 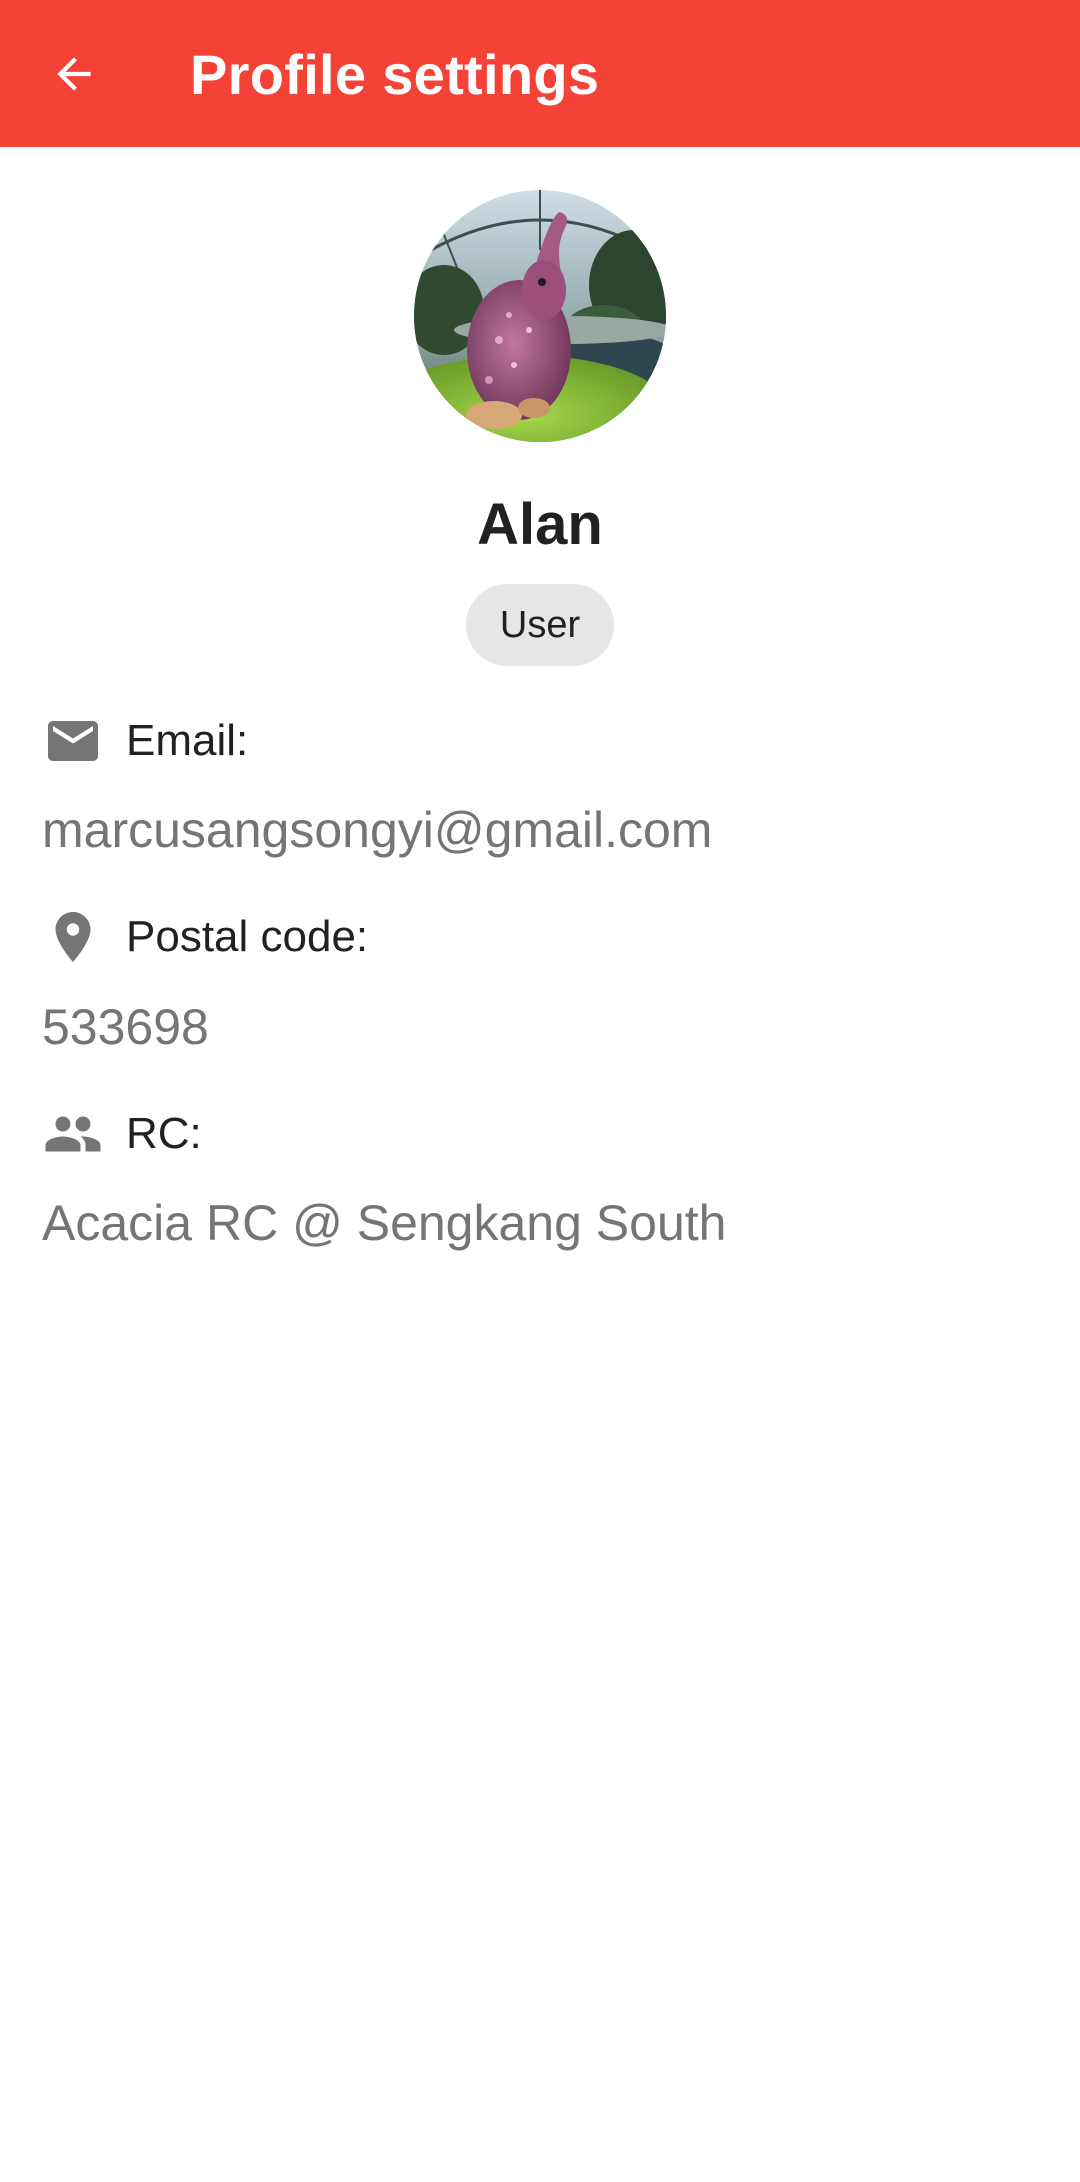 What do you see at coordinates (125, 1027) in the screenshot?
I see `postal-code-value: 533698` at bounding box center [125, 1027].